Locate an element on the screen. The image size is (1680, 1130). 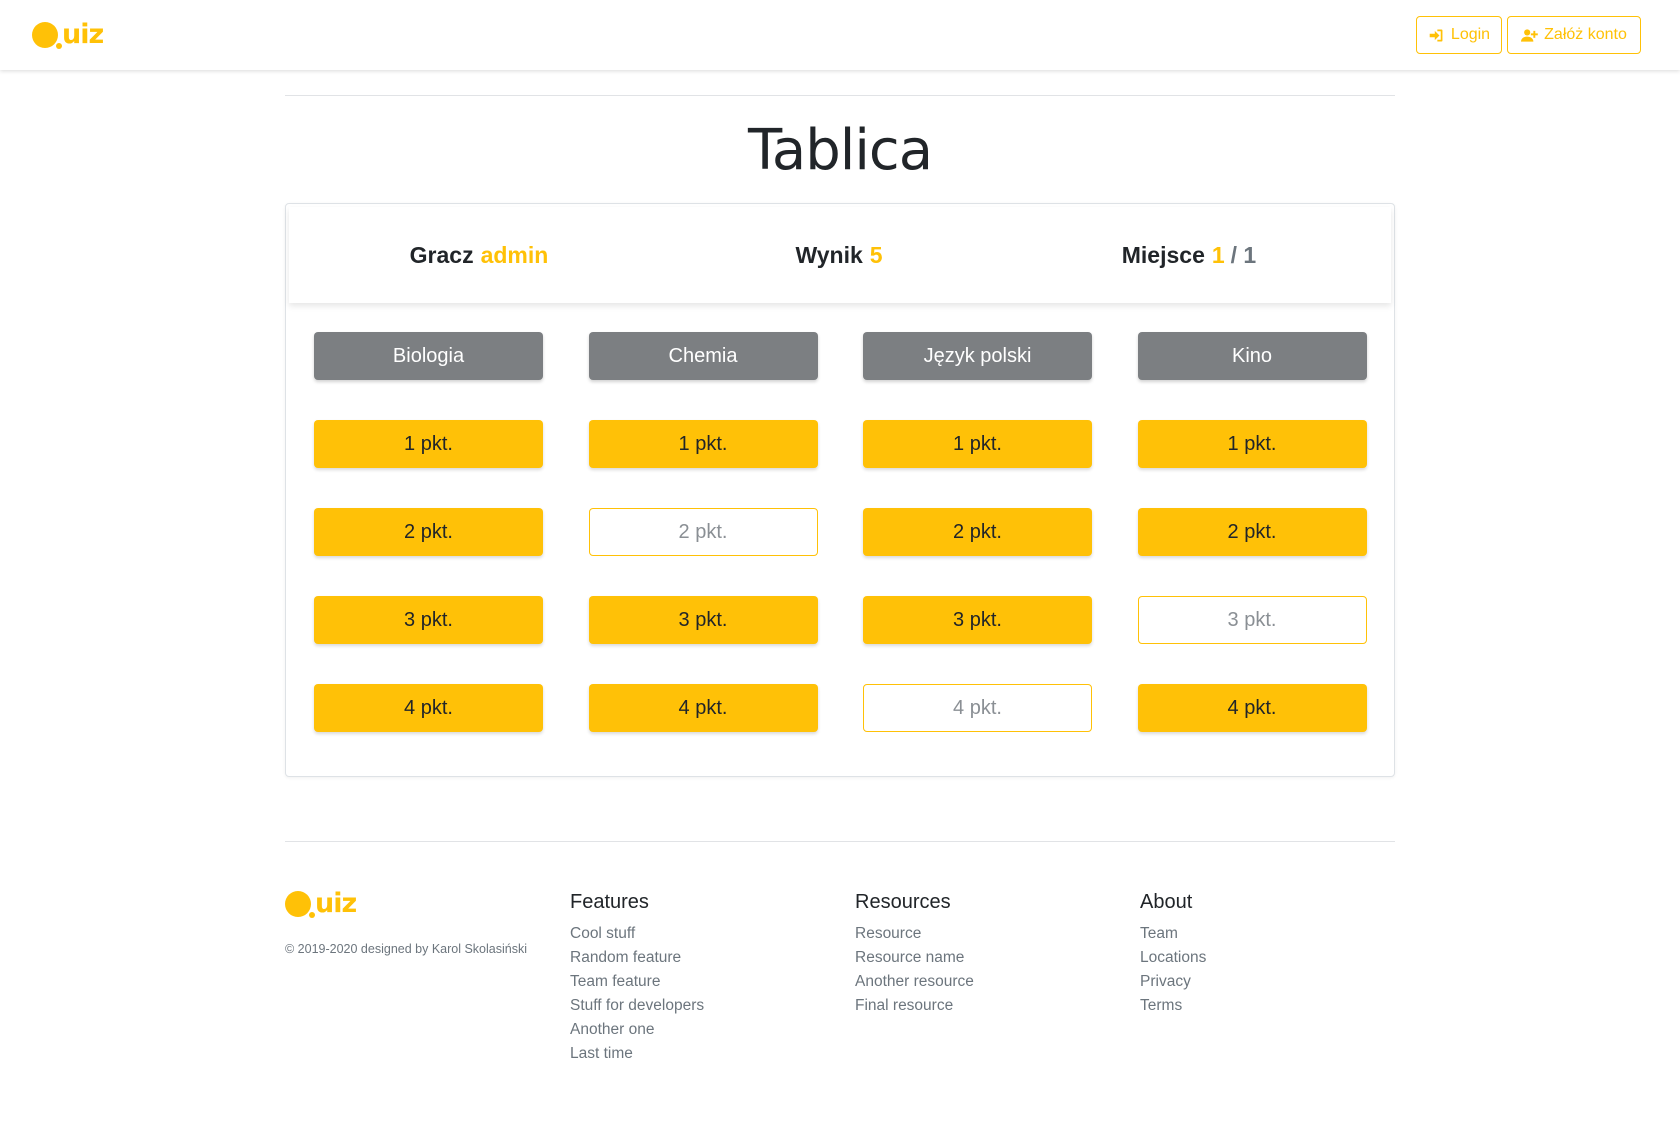
footer-link: Locations is located at coordinates (1173, 958).